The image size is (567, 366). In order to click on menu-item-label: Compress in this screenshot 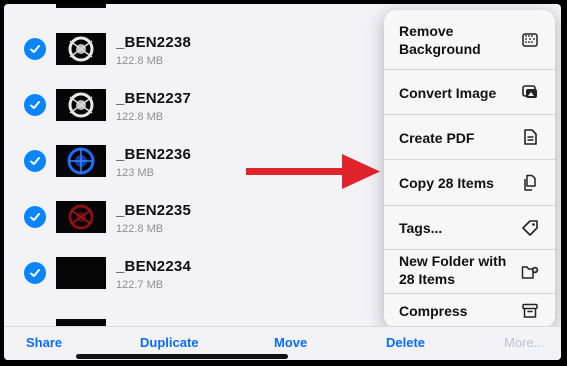, I will do `click(433, 311)`.